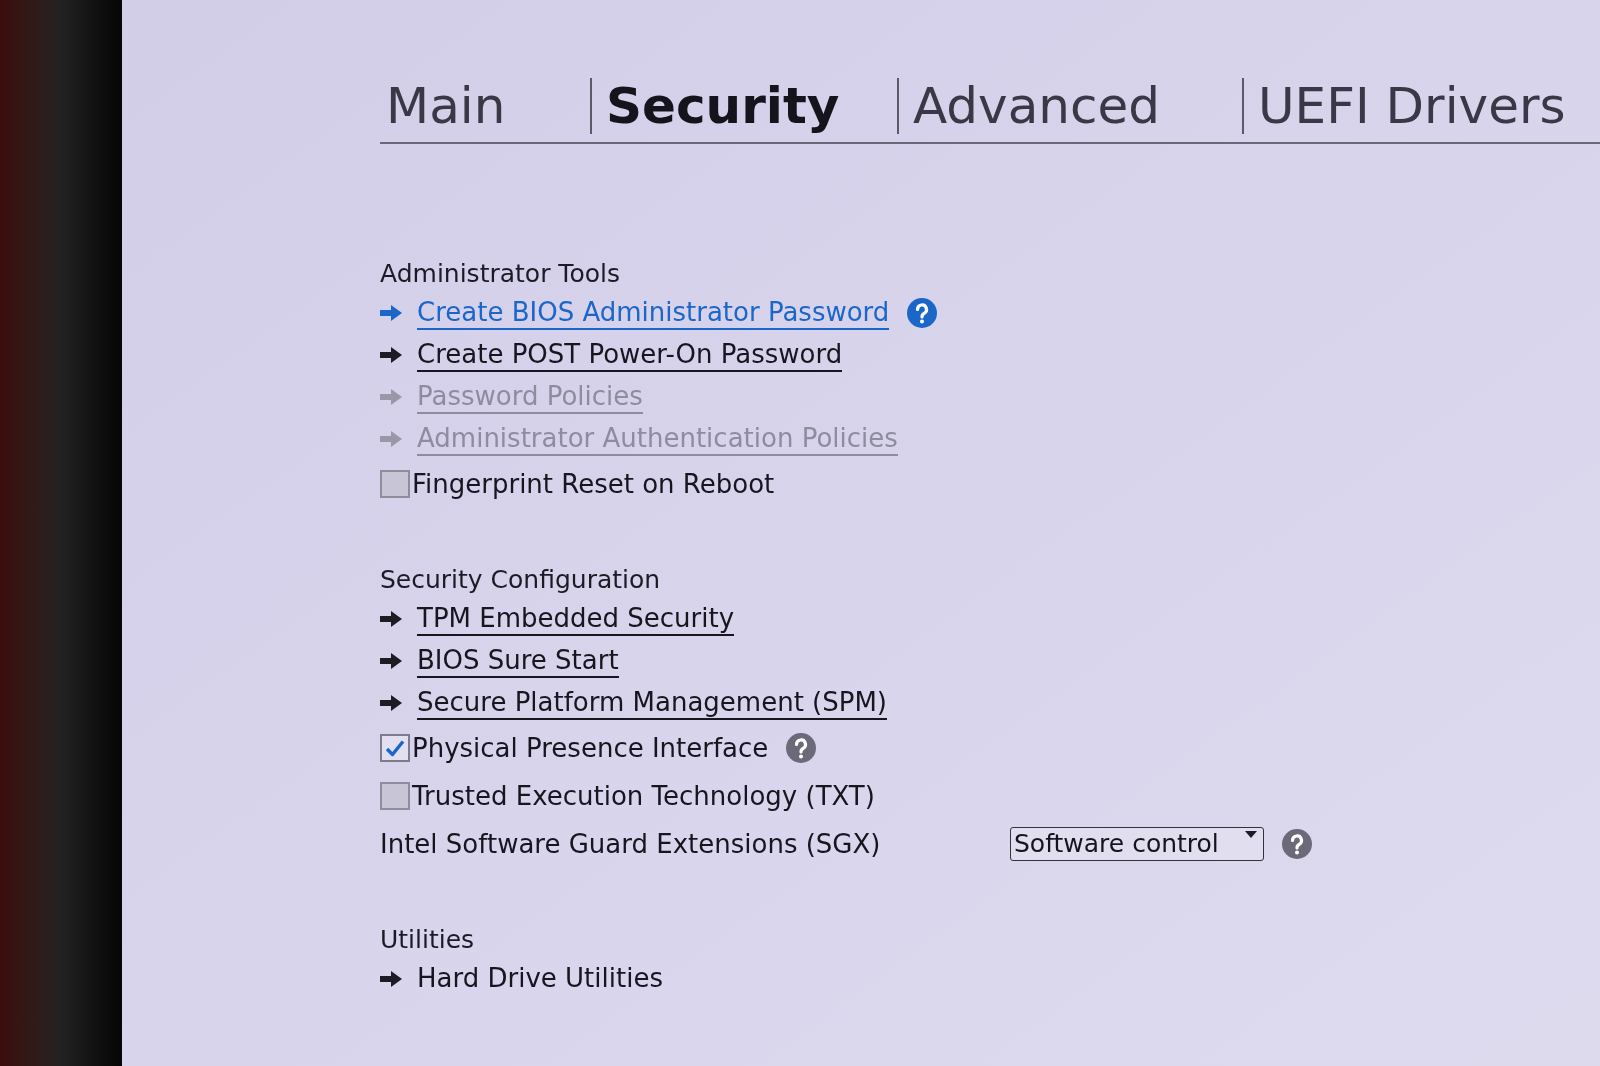  I want to click on tab: Security, so click(743, 106).